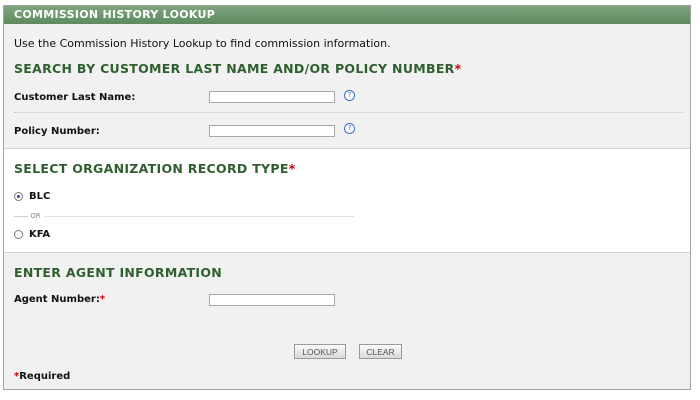  I want to click on agent-number-label: Agent Number:*, so click(59, 299).